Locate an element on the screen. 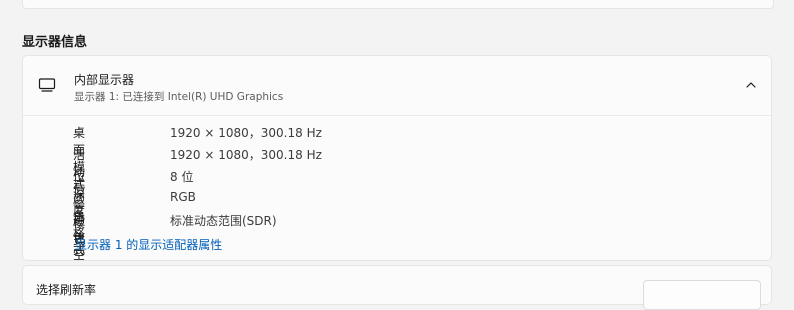  detail-value: RGB is located at coordinates (183, 197).